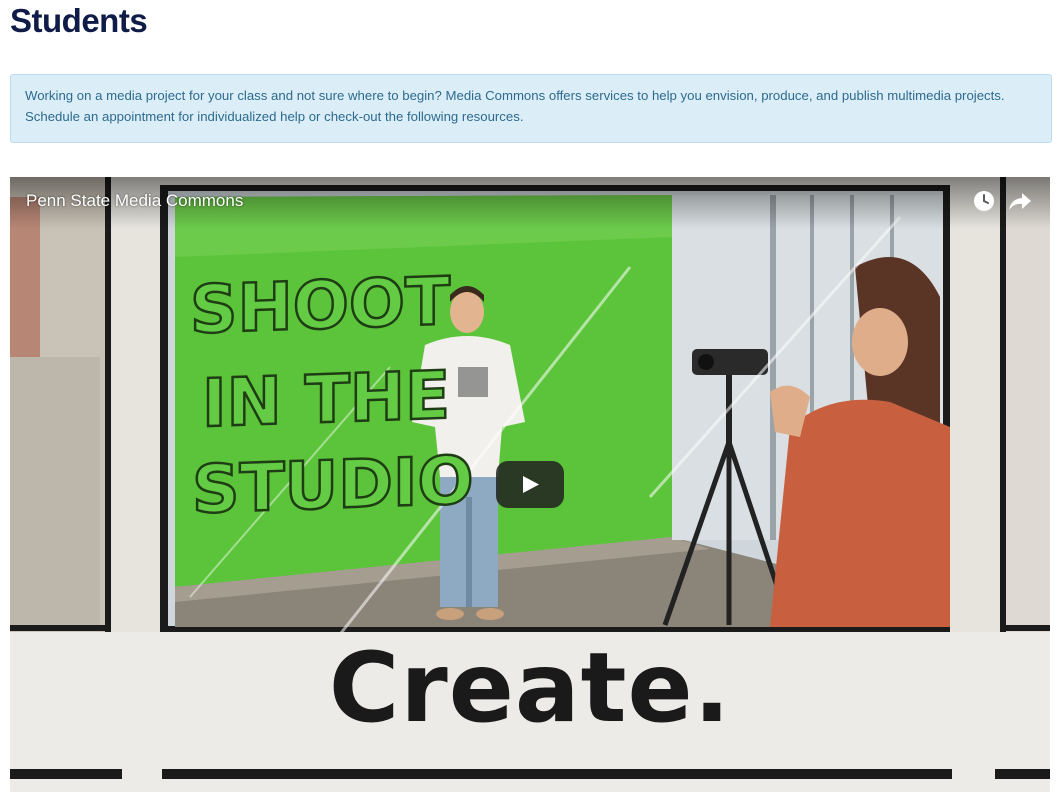 The image size is (1061, 805). I want to click on page-title: Students, so click(79, 20).